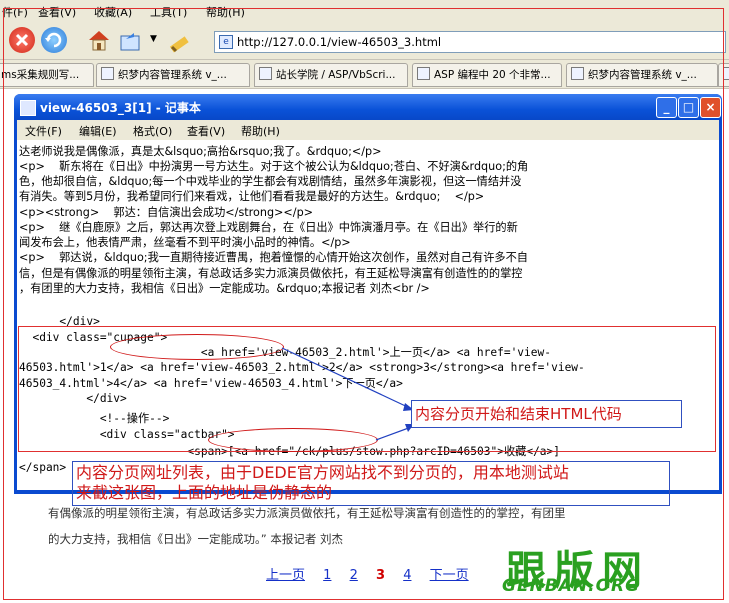  Describe the element at coordinates (546, 414) in the screenshot. I see `annotation-label: 内容分页开始和结束HTML代码` at that location.